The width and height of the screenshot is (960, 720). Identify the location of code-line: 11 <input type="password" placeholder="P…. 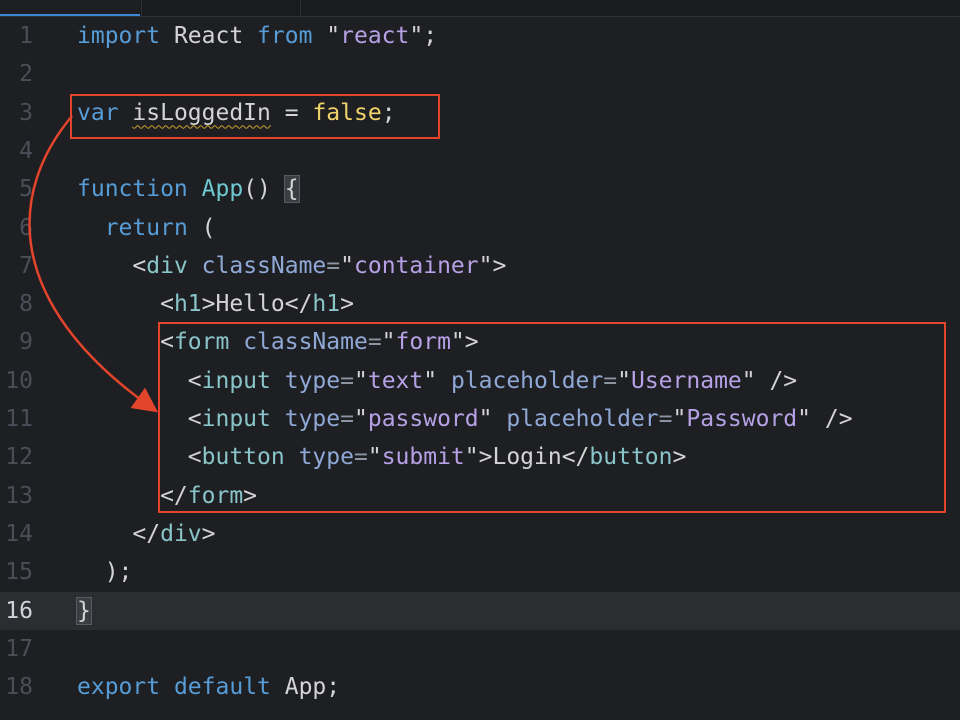
(480, 419).